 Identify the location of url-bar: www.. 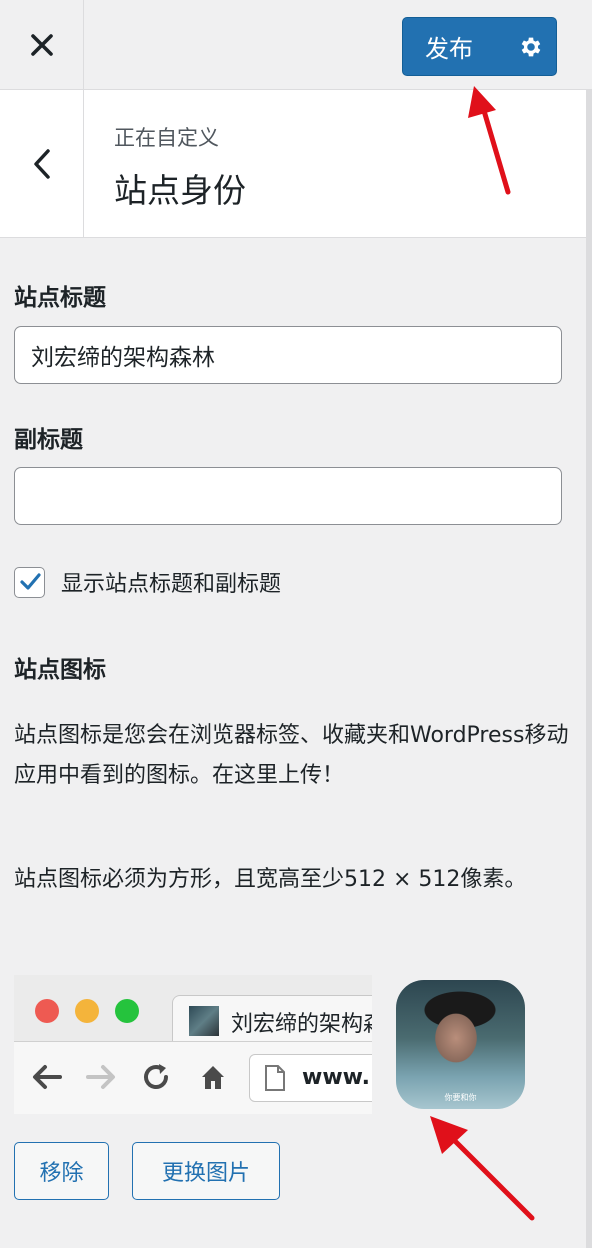
(310, 1078).